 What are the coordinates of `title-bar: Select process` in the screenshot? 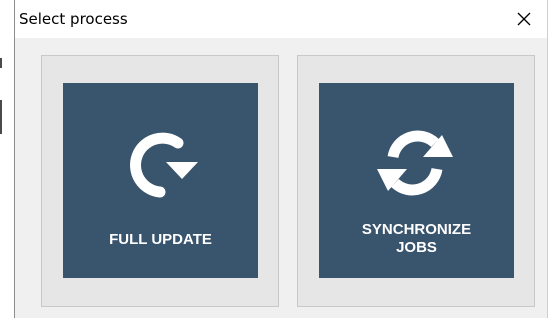 It's located at (281, 19).